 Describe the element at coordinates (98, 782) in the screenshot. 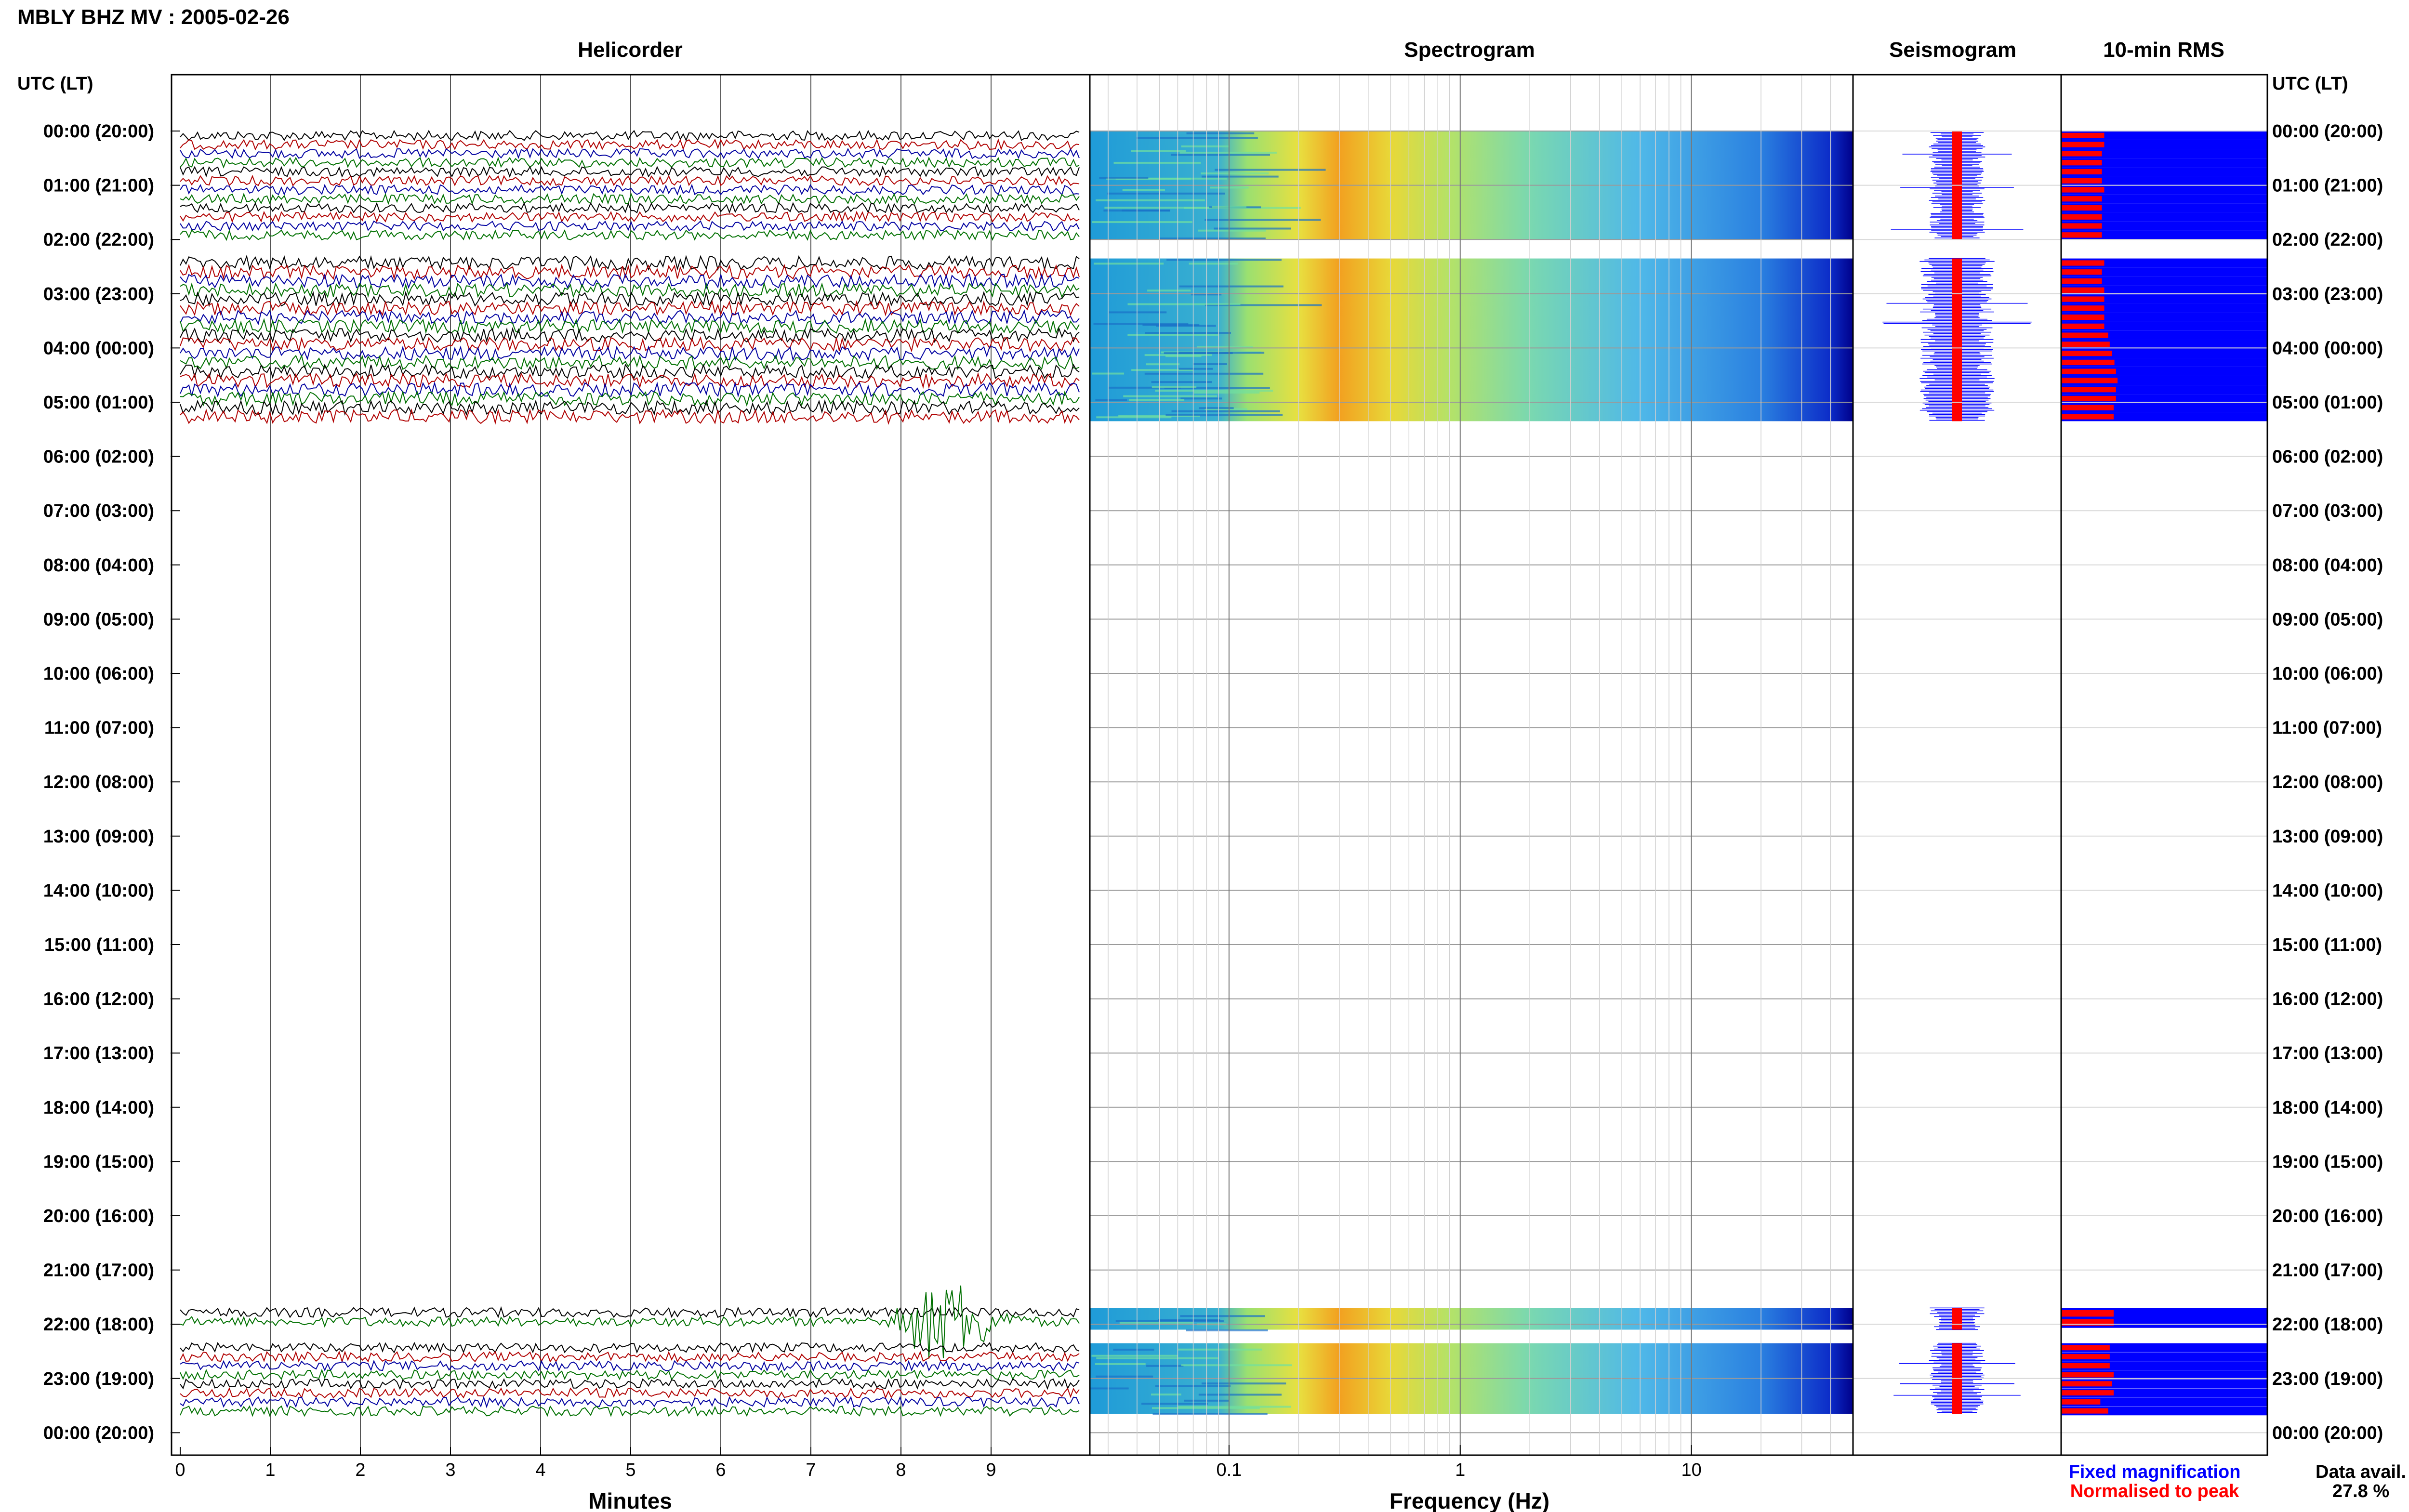

I see `hour-label-left: 12:00 (08:00)` at that location.